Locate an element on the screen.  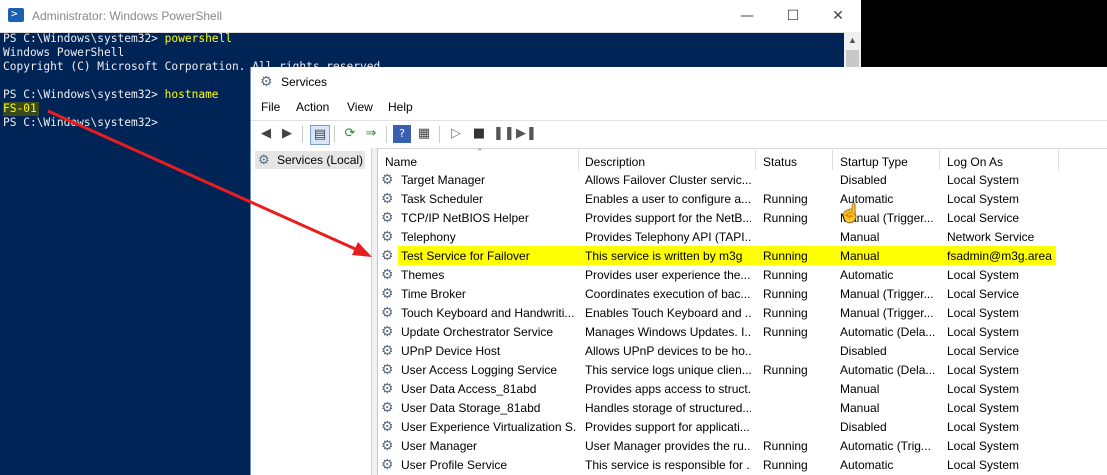
scroll-up-icon: ▲ is located at coordinates (852, 40).